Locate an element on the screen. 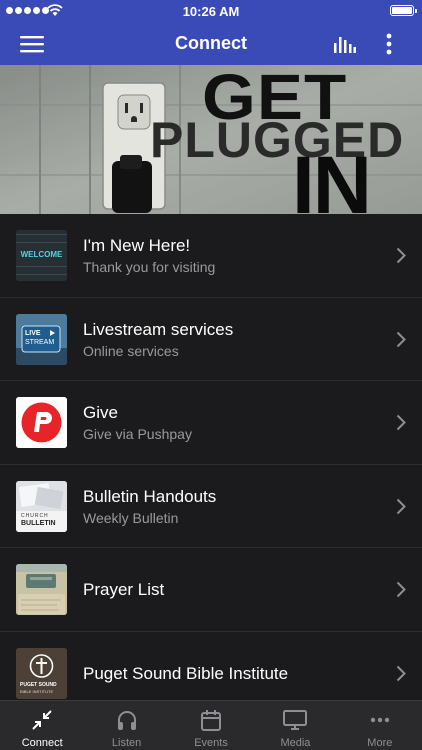  calendar-icon is located at coordinates (211, 720).